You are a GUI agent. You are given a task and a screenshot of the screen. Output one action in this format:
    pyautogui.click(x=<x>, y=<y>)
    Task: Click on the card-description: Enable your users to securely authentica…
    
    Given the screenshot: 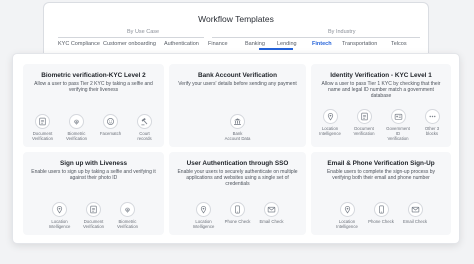 What is the action you would take?
    pyautogui.click(x=237, y=178)
    